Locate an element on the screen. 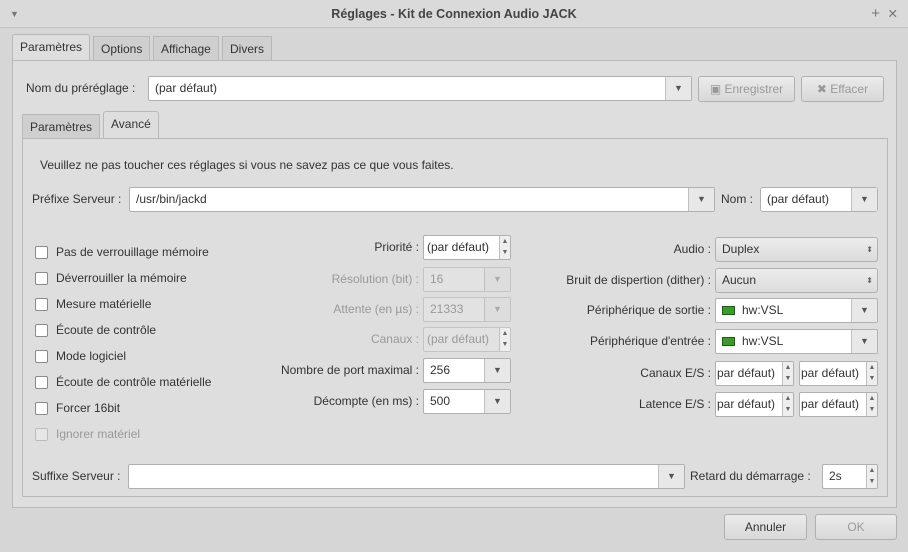  checkbox-unlock-memory: Déverrouiller la mémoire is located at coordinates (123, 278).